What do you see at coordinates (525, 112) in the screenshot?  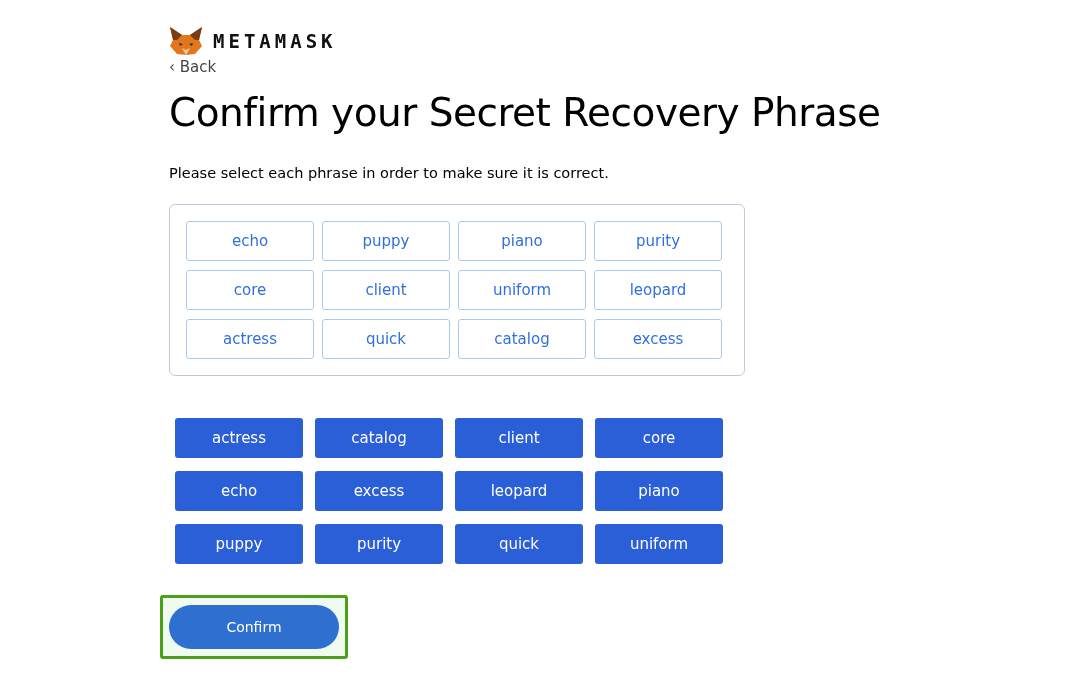 I see `page-title: Confirm your Secret Recovery Phrase` at bounding box center [525, 112].